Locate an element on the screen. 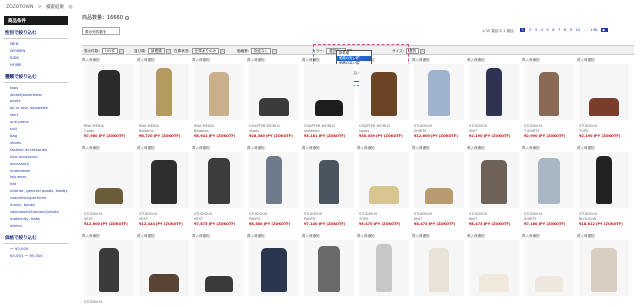 This screenshot has width=640, height=307. page-link: 1 is located at coordinates (523, 30).